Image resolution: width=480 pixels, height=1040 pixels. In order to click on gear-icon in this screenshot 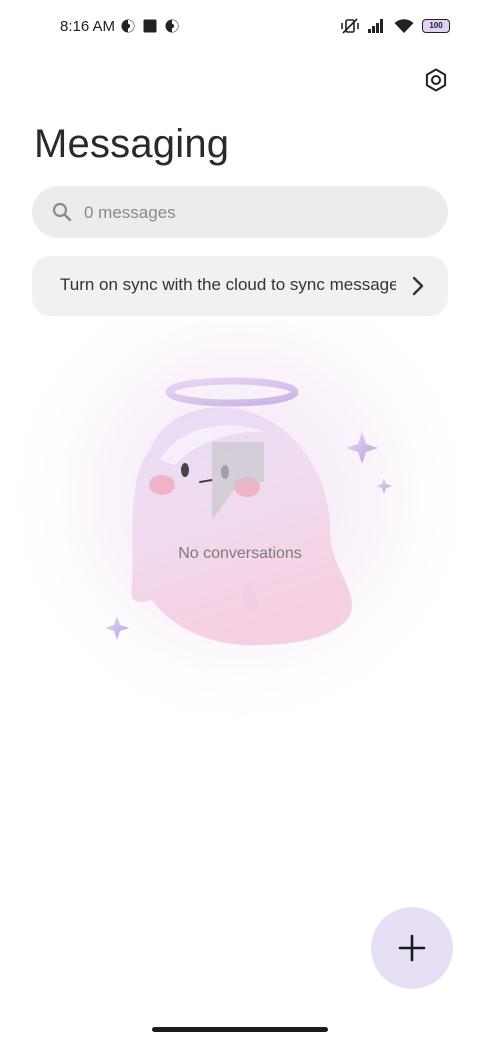, I will do `click(436, 80)`.